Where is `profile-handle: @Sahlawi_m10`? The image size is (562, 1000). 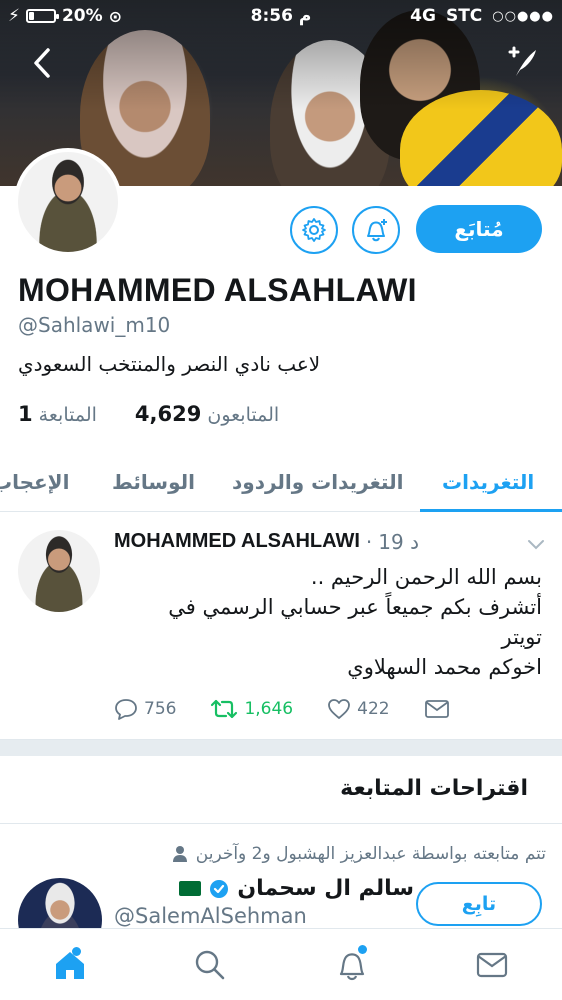 profile-handle: @Sahlawi_m10 is located at coordinates (94, 325).